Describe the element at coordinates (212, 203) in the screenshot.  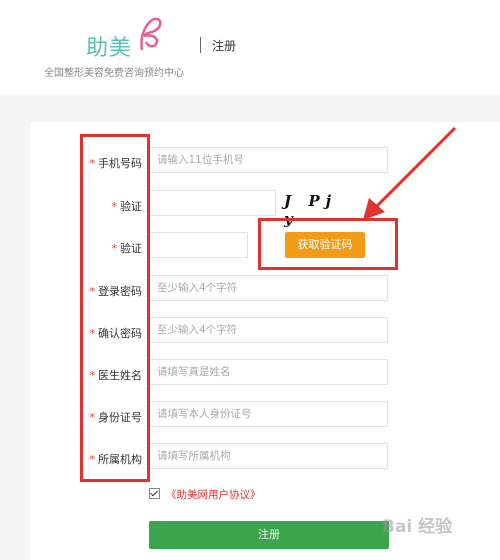
I see `captcha-input` at that location.